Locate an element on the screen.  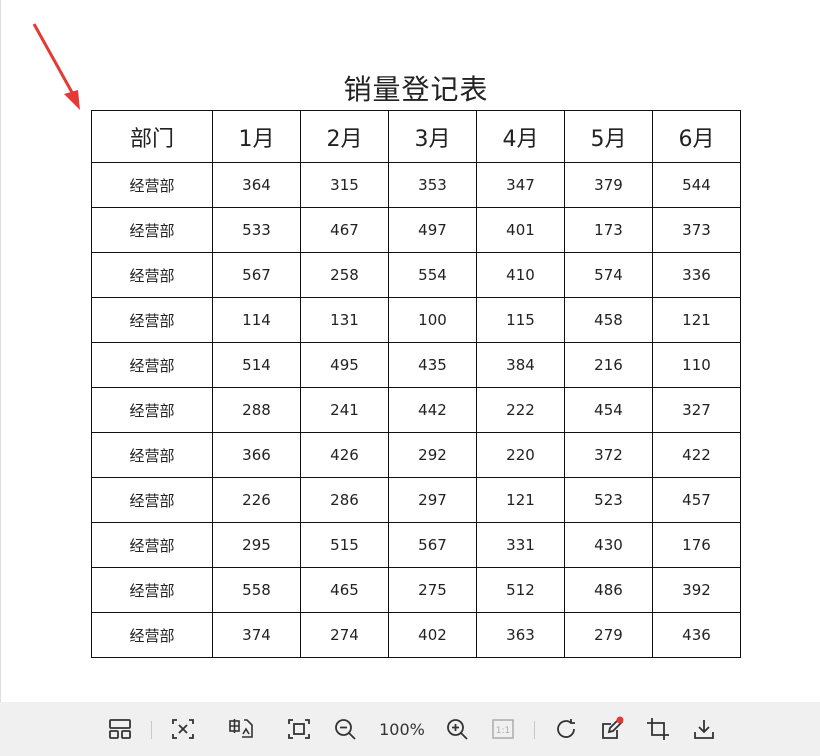
sales-value-cell: 364 is located at coordinates (256, 185).